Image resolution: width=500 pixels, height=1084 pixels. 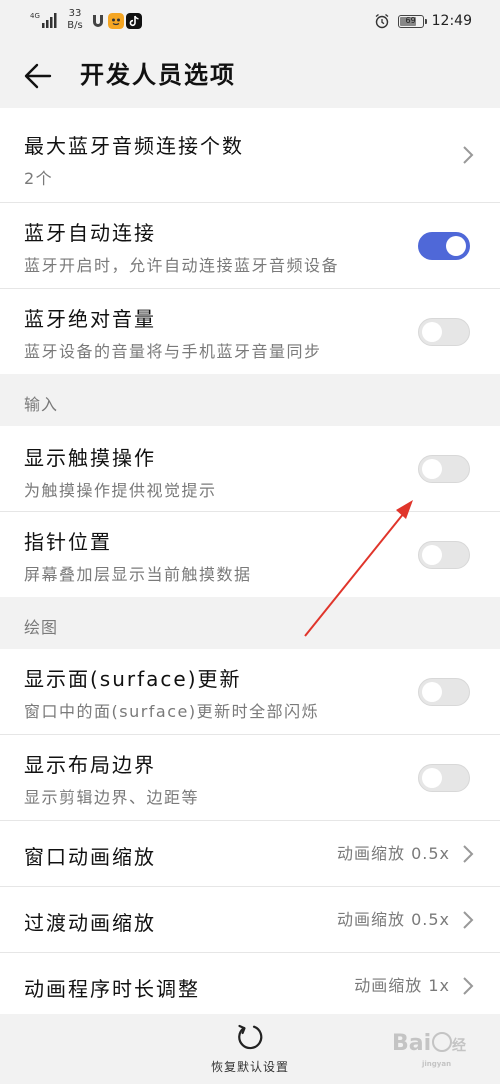 I want to click on show-layout-bounds-toggle, so click(x=444, y=777).